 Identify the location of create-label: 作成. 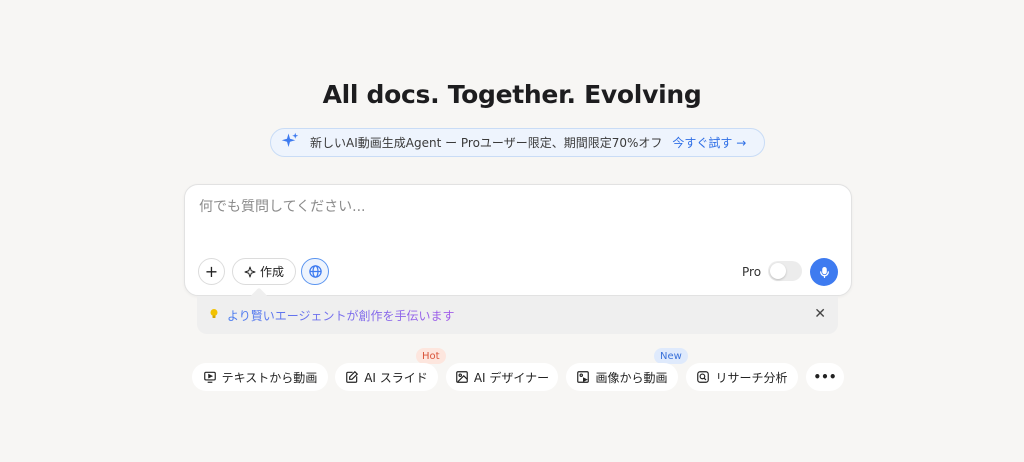
(271, 272).